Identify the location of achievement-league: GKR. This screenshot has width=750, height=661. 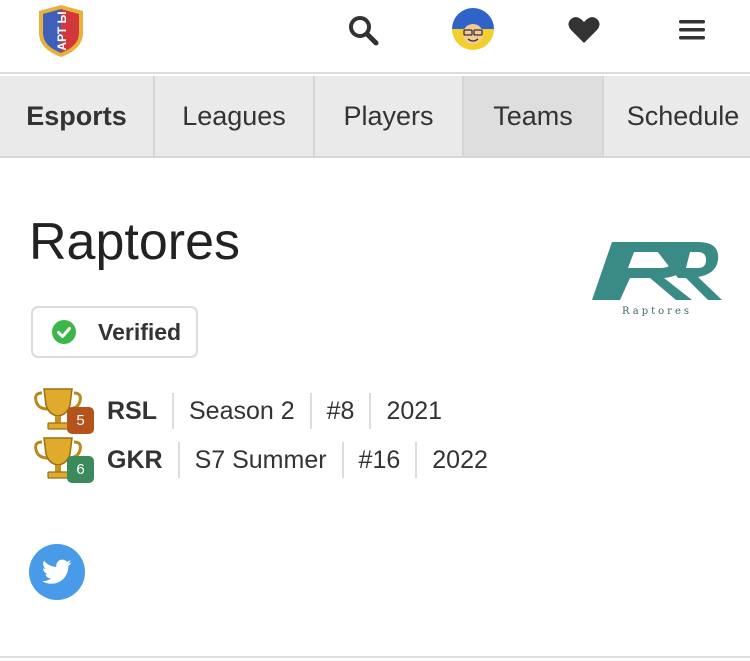
(137, 460).